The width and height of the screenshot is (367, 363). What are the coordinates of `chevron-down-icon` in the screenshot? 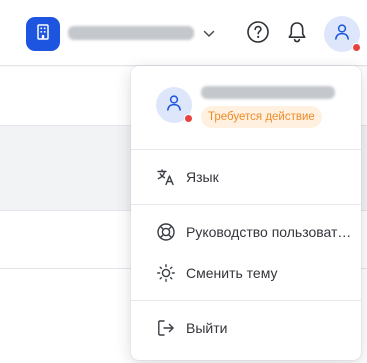 It's located at (209, 34).